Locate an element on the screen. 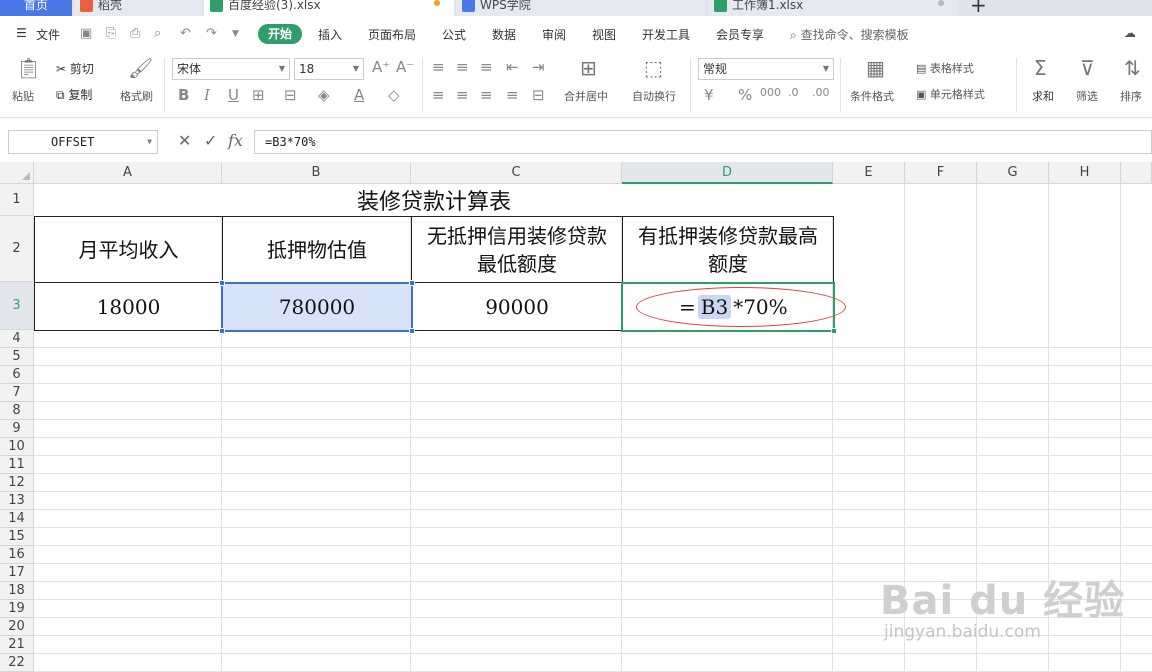 The height and width of the screenshot is (672, 1152). fill-color-icon: ◈ is located at coordinates (324, 95).